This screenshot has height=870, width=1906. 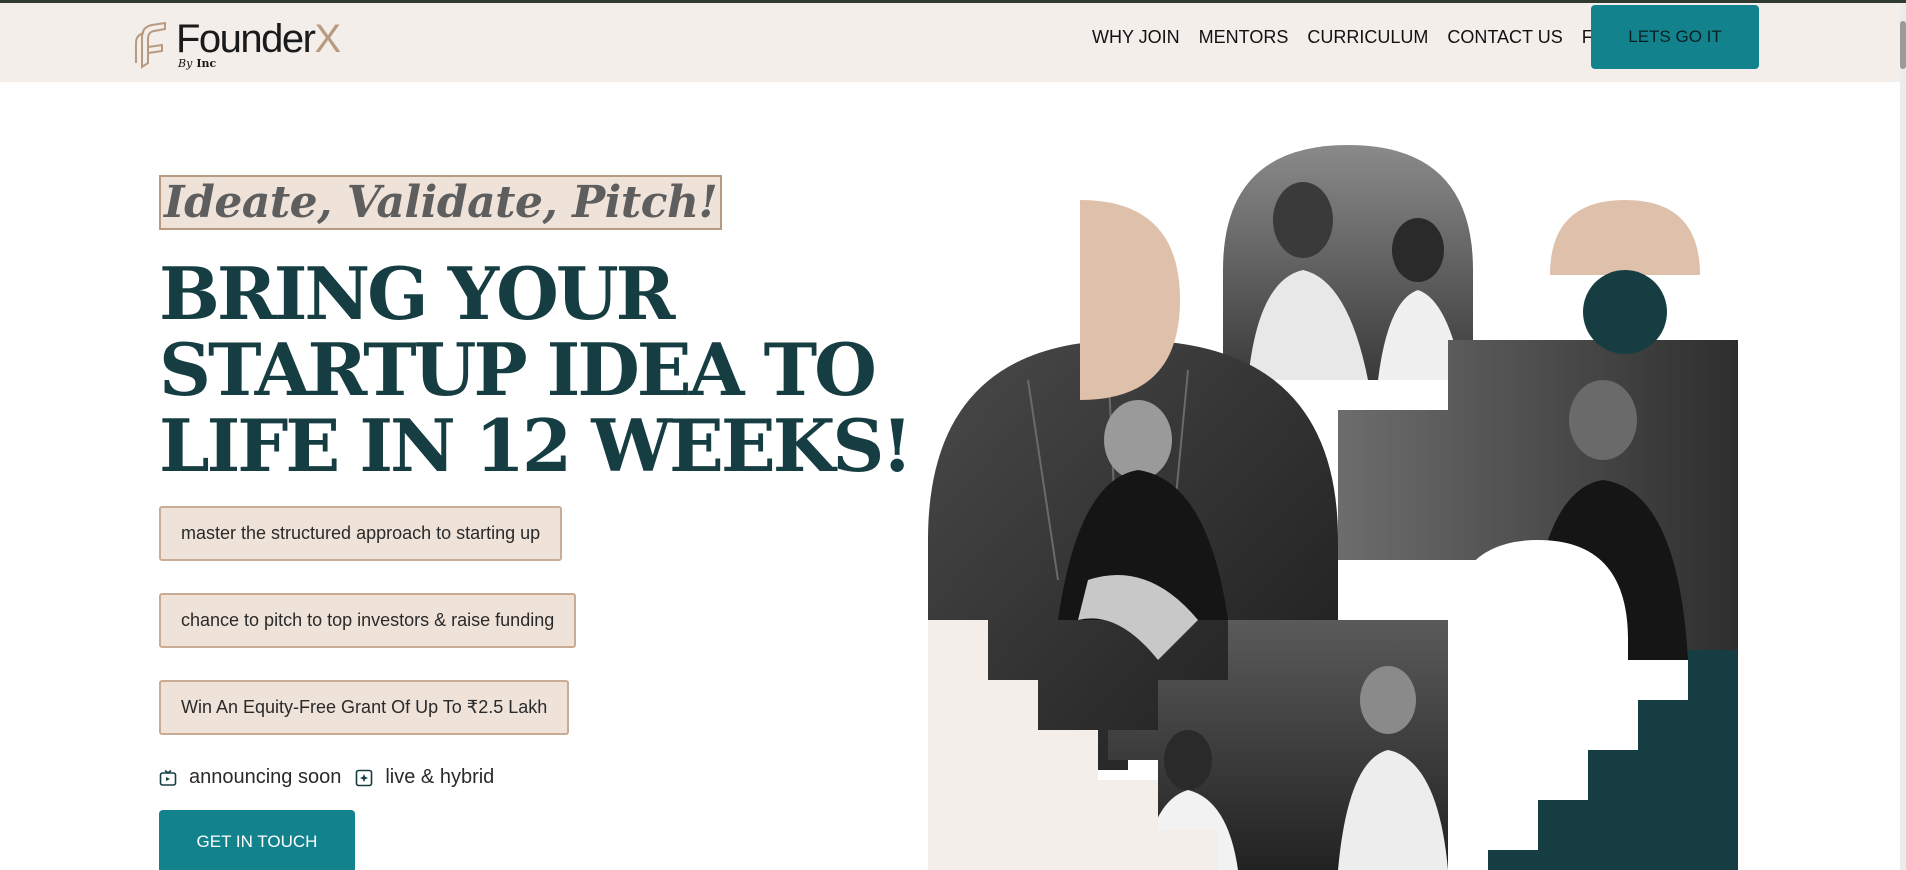 I want to click on tv-calendar-icon, so click(x=168, y=777).